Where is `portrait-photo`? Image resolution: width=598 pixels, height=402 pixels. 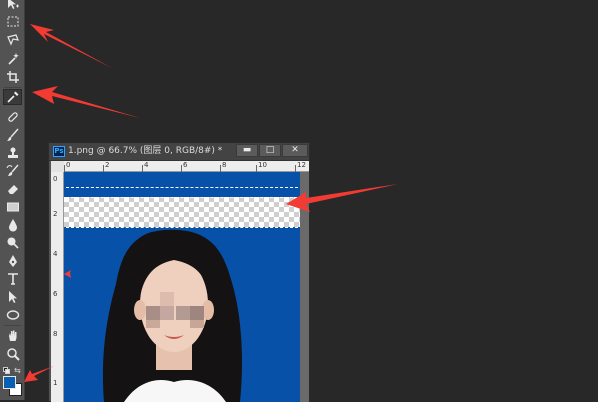 portrait-photo is located at coordinates (172, 315).